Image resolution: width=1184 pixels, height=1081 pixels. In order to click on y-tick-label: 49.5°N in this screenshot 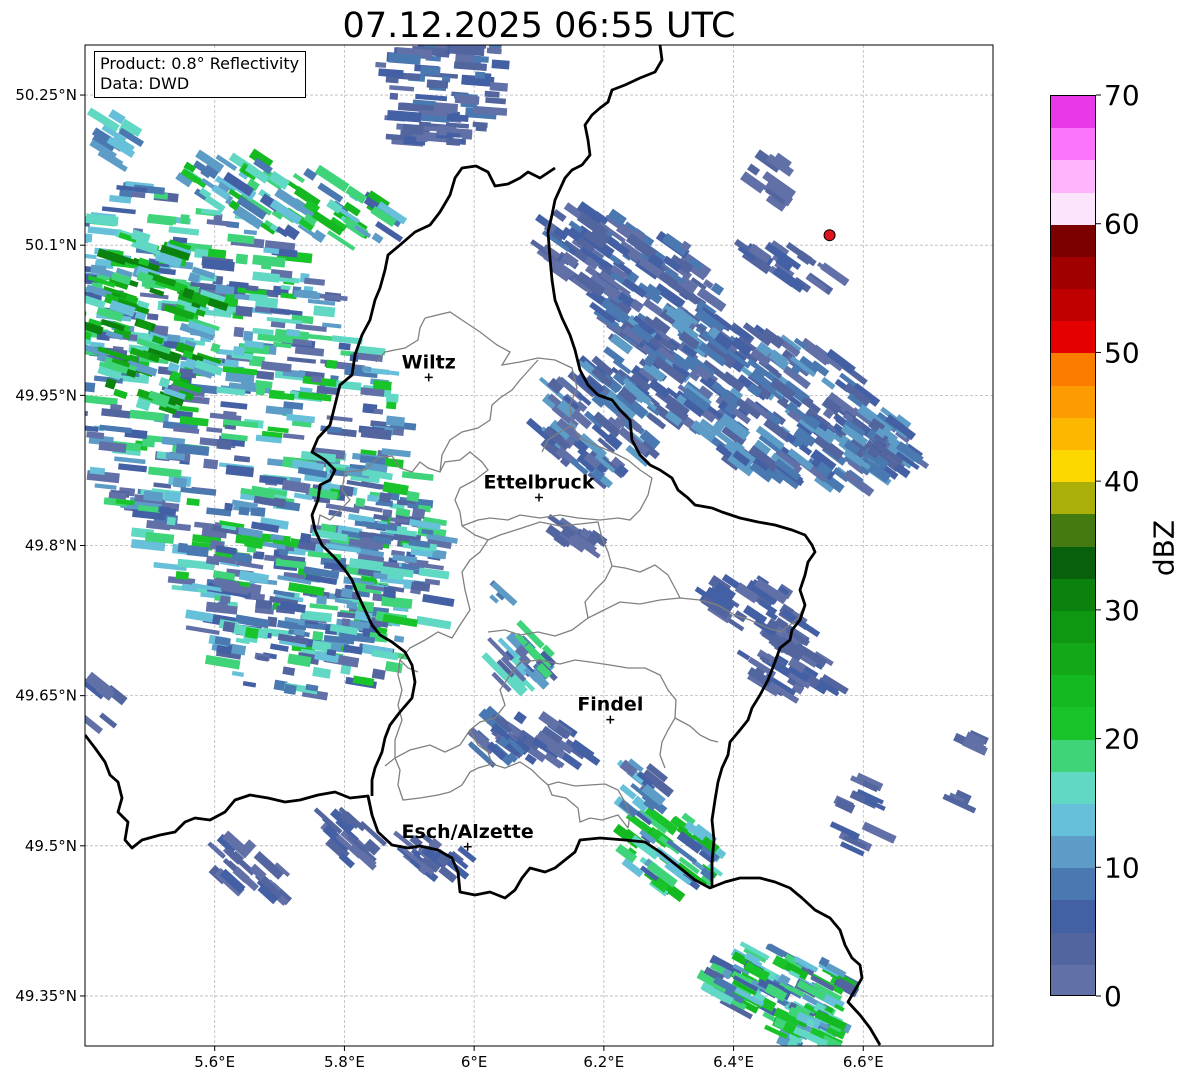, I will do `click(51, 846)`.